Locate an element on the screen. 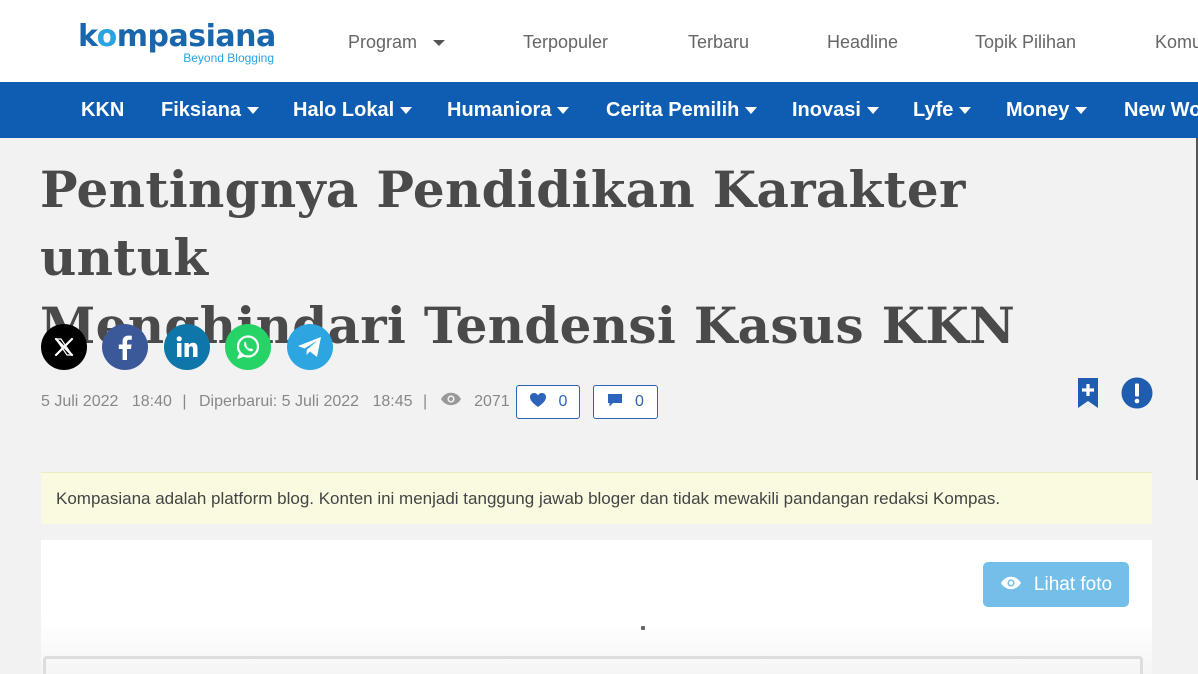  view-photo-button: Lihat foto is located at coordinates (1056, 584).